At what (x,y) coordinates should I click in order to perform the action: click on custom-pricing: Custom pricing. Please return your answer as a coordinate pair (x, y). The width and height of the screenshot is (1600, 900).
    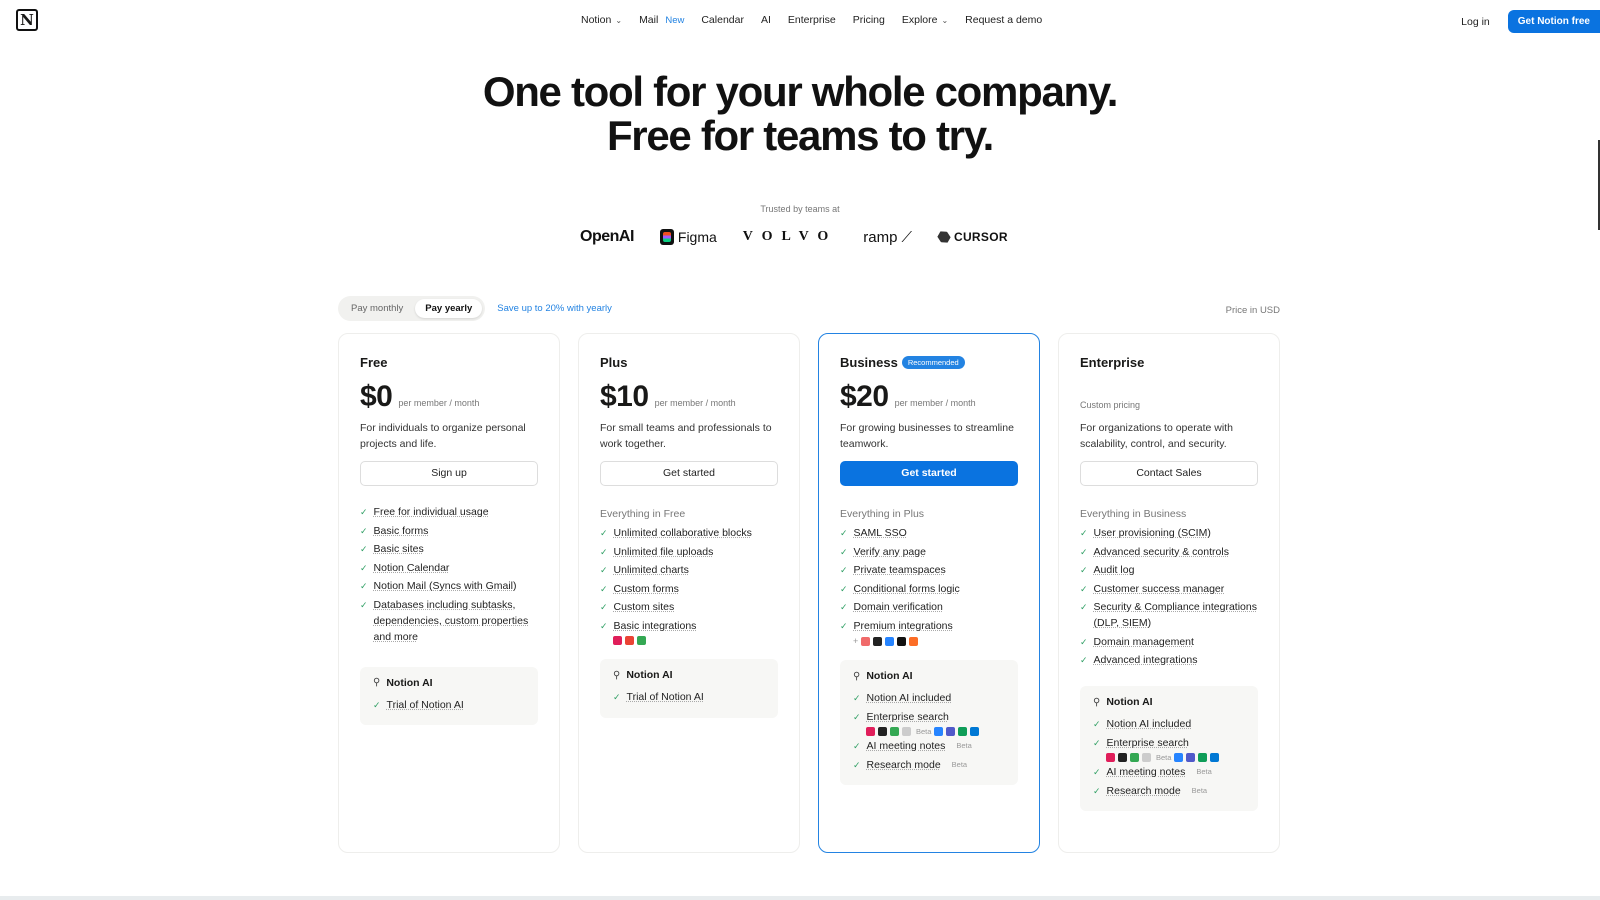
    Looking at the image, I should click on (1110, 405).